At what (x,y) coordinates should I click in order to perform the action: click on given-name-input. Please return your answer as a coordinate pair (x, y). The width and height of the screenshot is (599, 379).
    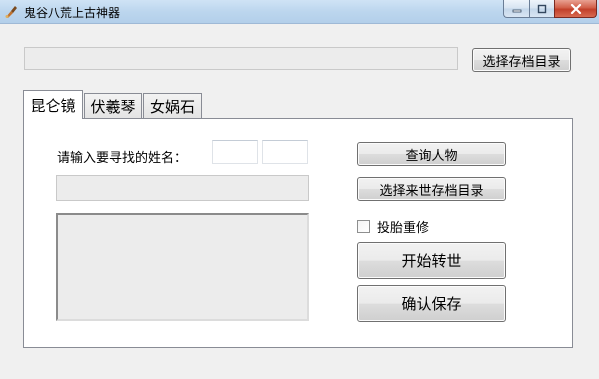
    Looking at the image, I should click on (285, 152).